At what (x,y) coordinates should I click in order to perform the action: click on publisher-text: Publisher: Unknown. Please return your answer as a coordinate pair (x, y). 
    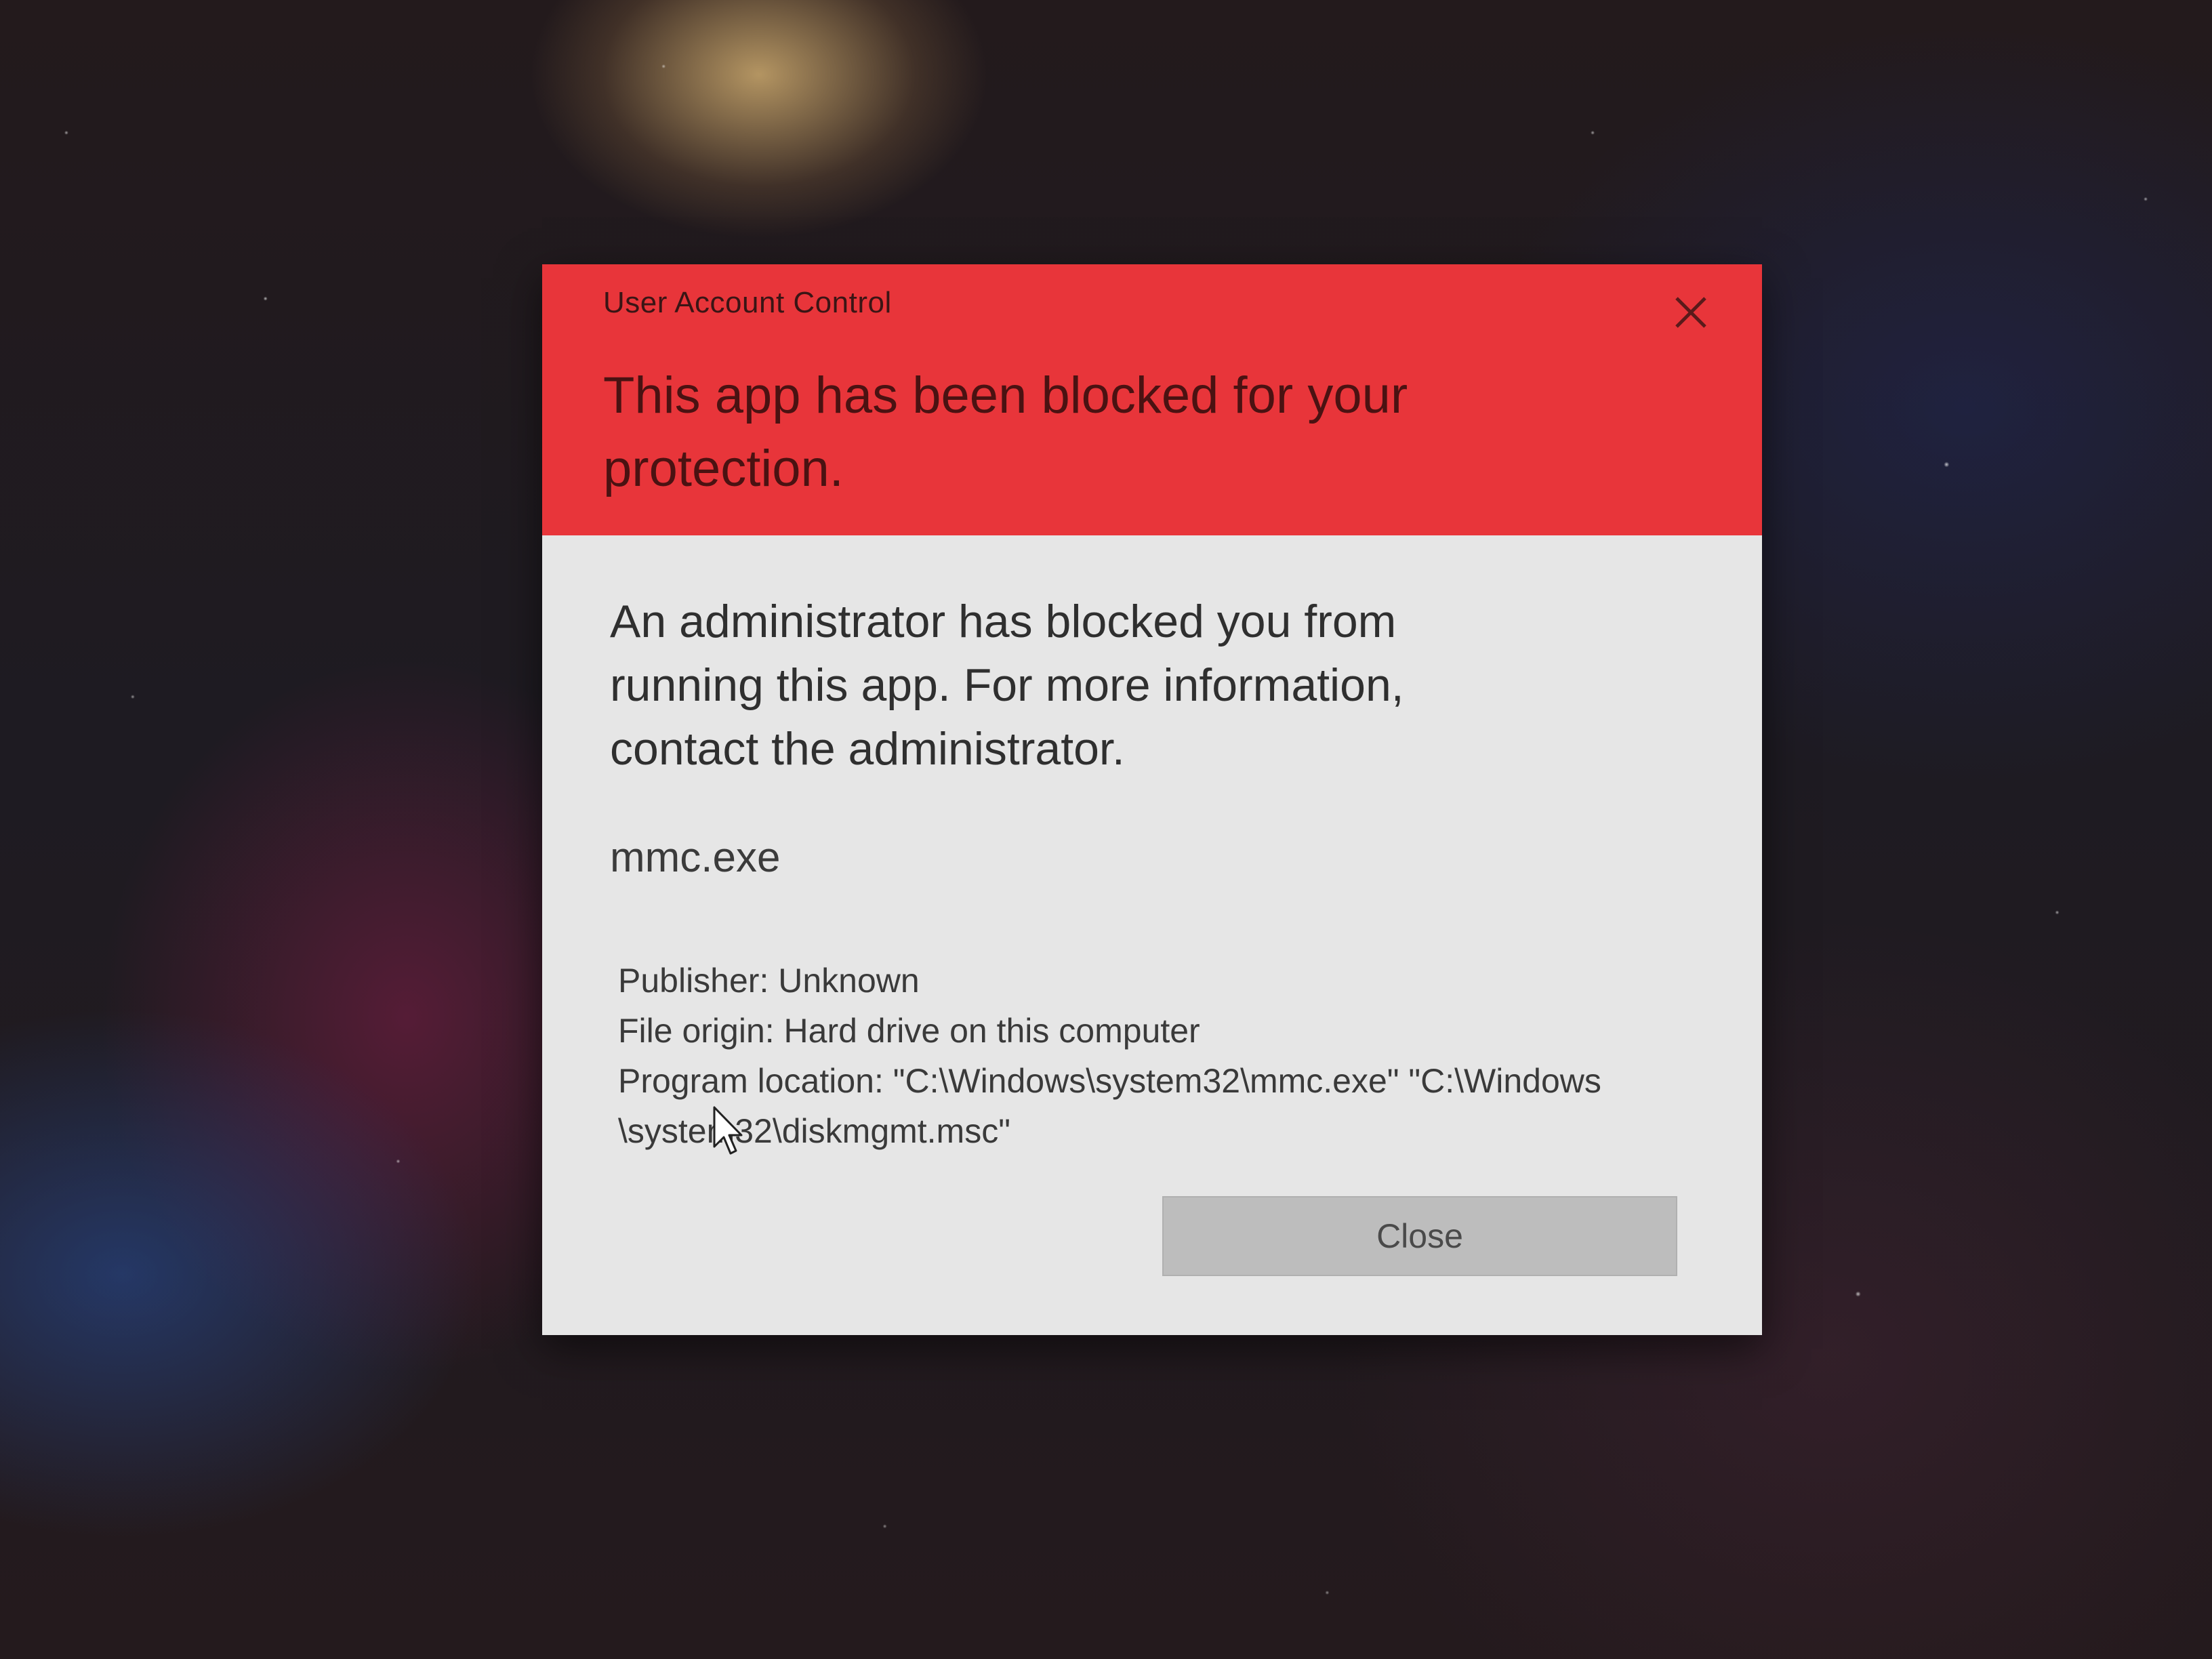
    Looking at the image, I should click on (769, 981).